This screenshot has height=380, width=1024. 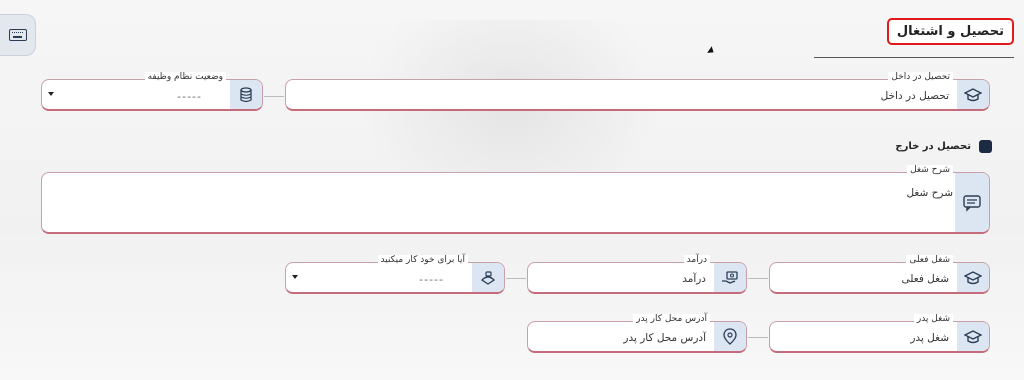 I want to click on keyboard-icon, so click(x=17, y=35).